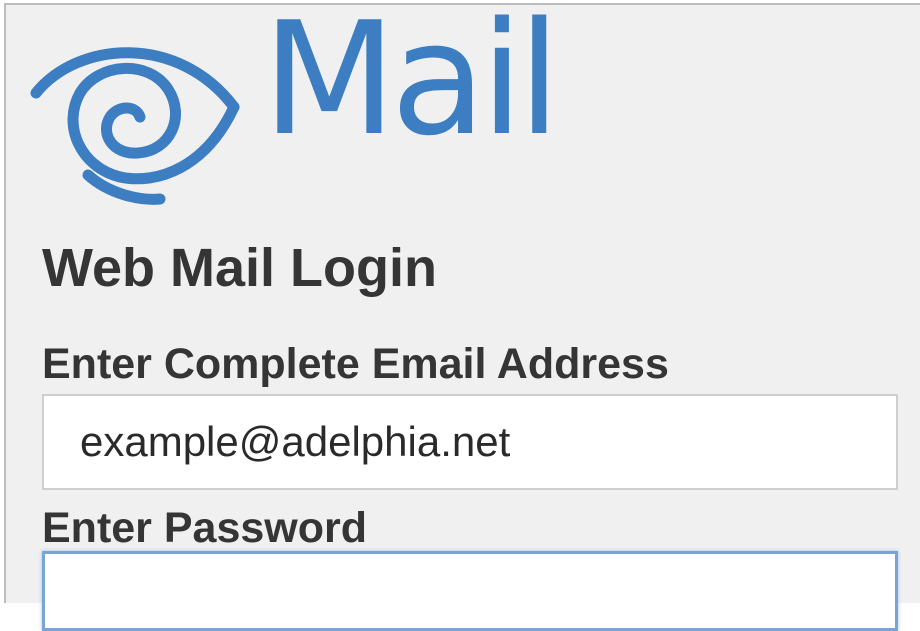 The image size is (920, 631). What do you see at coordinates (239, 268) in the screenshot?
I see `page-title: Web Mail Login` at bounding box center [239, 268].